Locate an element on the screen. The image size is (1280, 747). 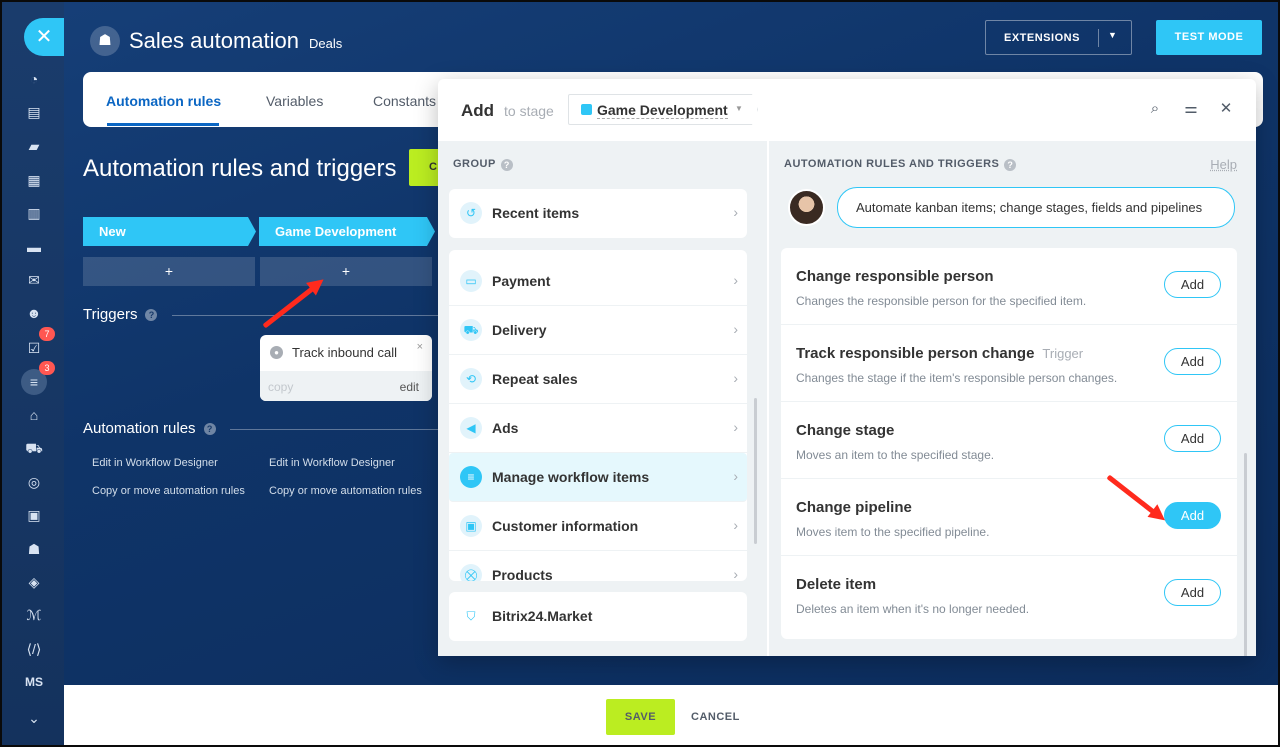
tab-automation-rules: Automation rules is located at coordinates (163, 101).